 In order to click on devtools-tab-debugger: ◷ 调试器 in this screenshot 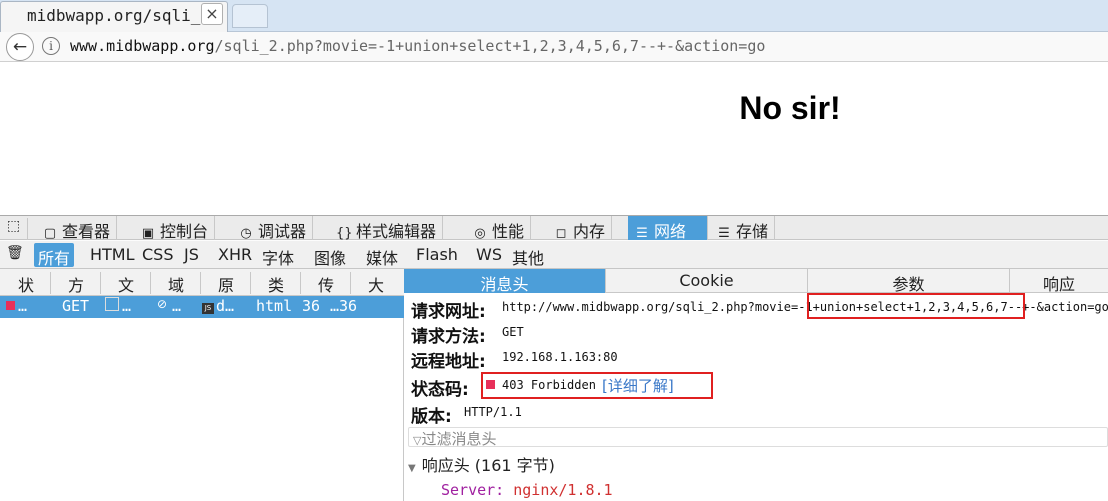, I will do `click(273, 228)`.